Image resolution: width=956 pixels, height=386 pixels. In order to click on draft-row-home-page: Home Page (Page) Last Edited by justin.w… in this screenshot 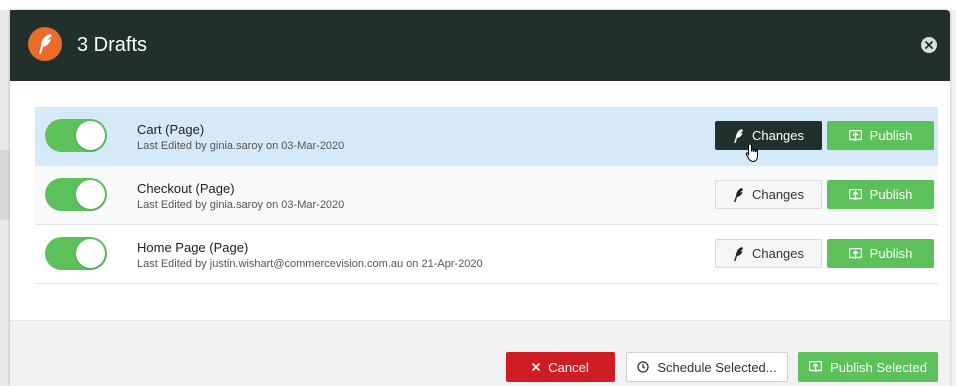, I will do `click(486, 254)`.